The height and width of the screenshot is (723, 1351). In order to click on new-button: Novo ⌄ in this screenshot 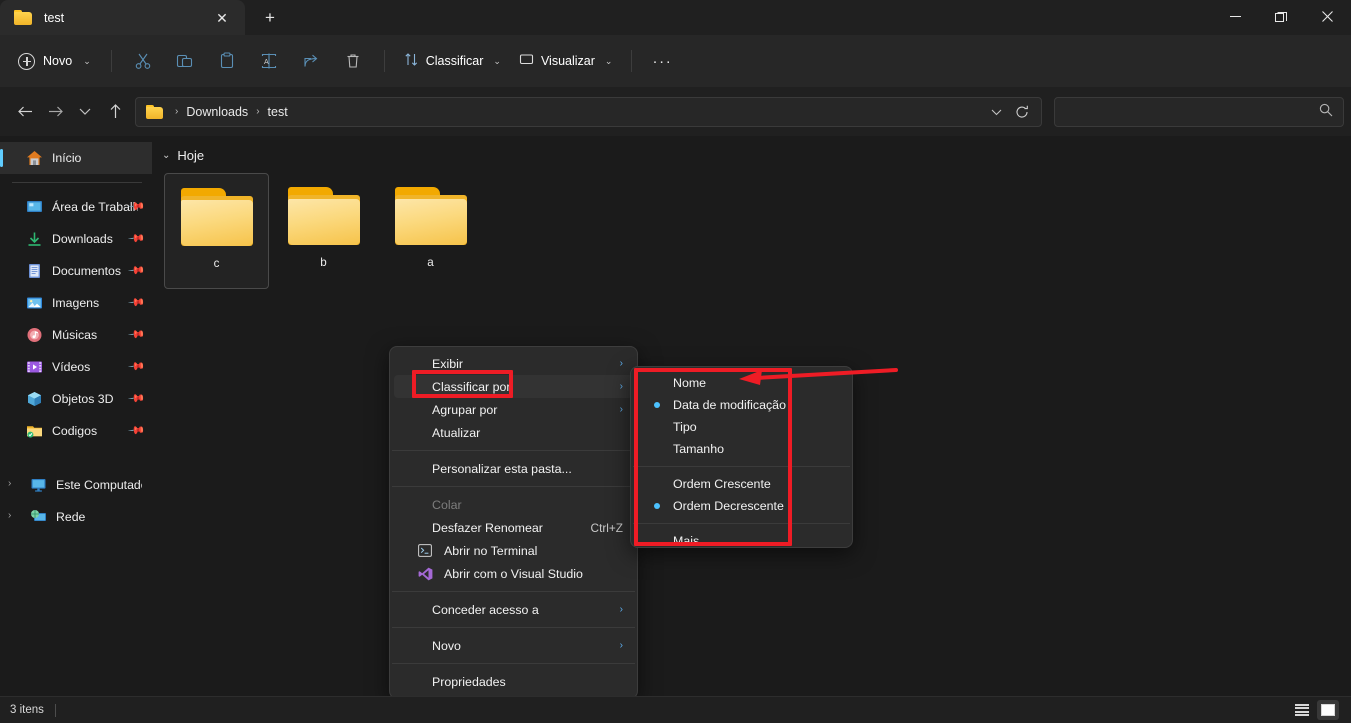, I will do `click(55, 61)`.